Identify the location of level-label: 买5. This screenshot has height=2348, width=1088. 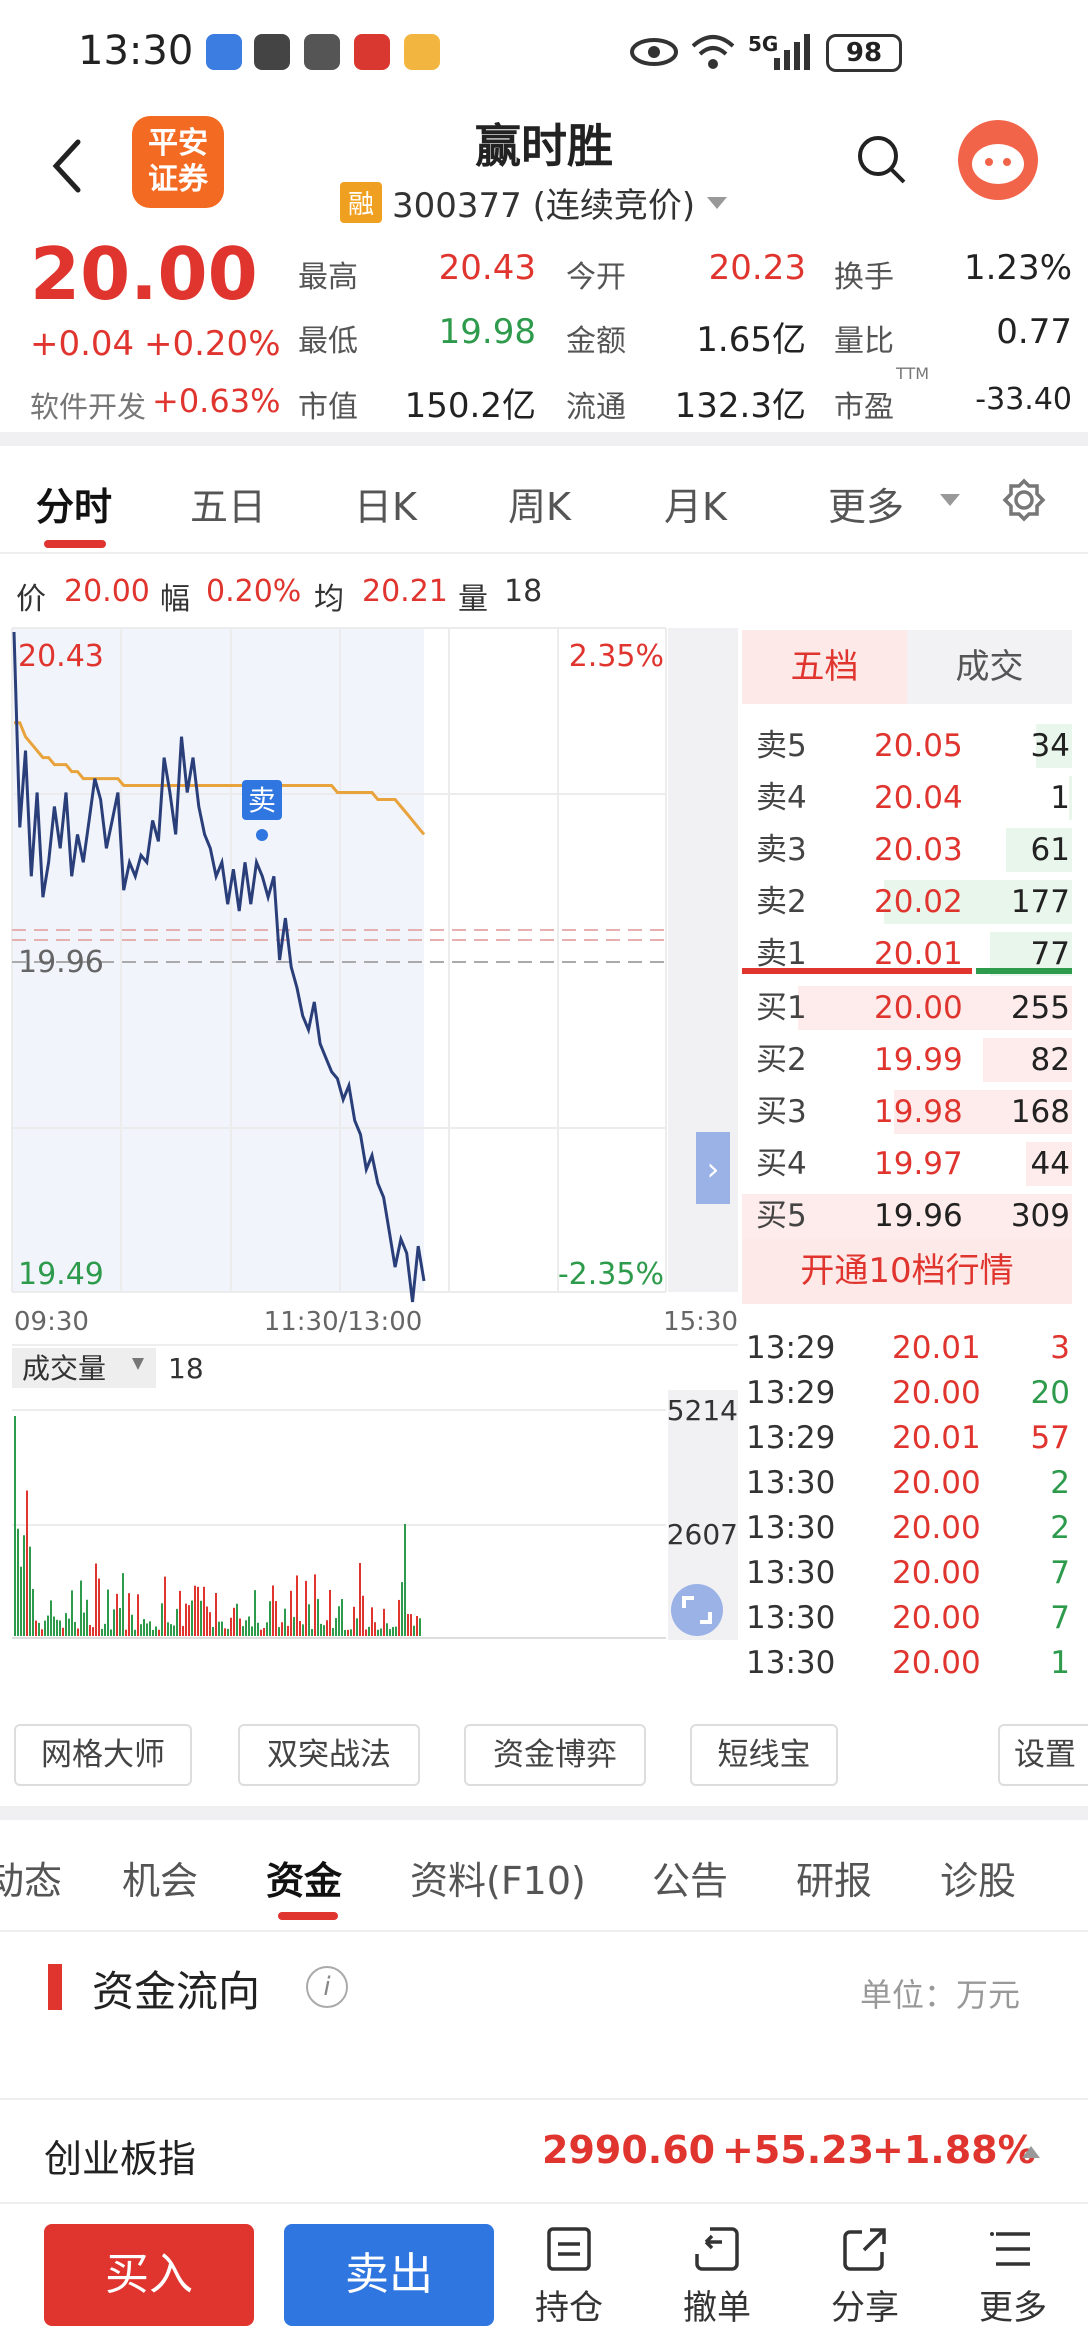
(781, 1216).